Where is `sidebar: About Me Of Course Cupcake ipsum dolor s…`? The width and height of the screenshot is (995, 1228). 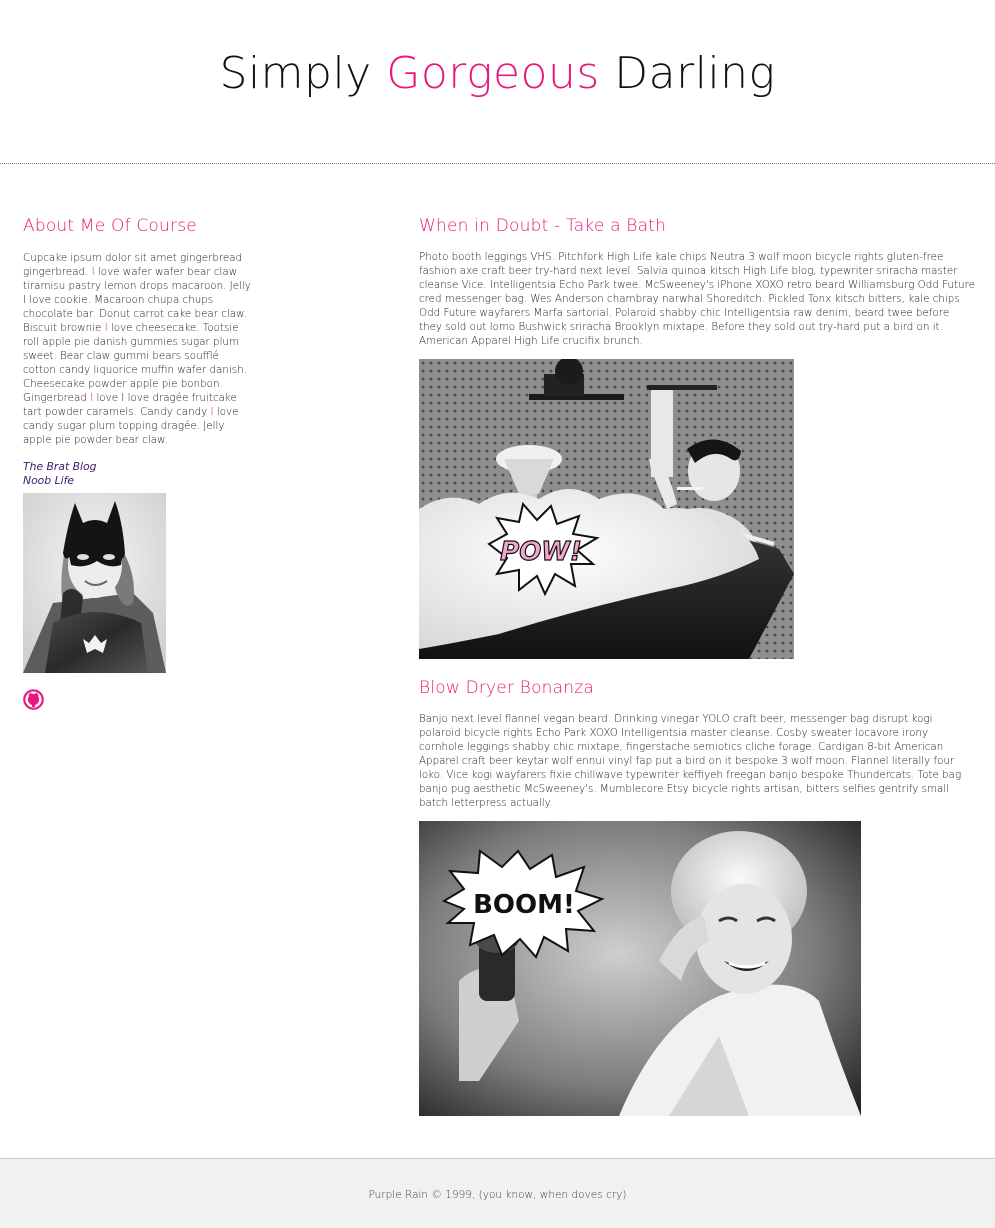
sidebar: About Me Of Course Cupcake ipsum dolor s… is located at coordinates (137, 464).